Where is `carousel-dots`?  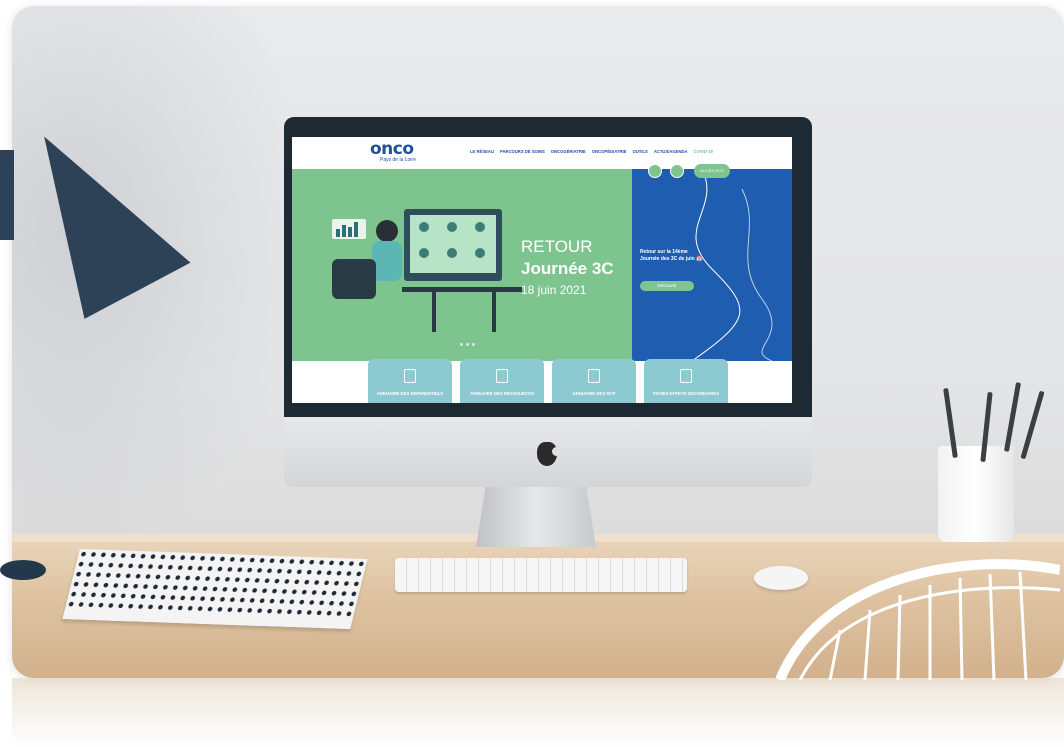
carousel-dots is located at coordinates (467, 344).